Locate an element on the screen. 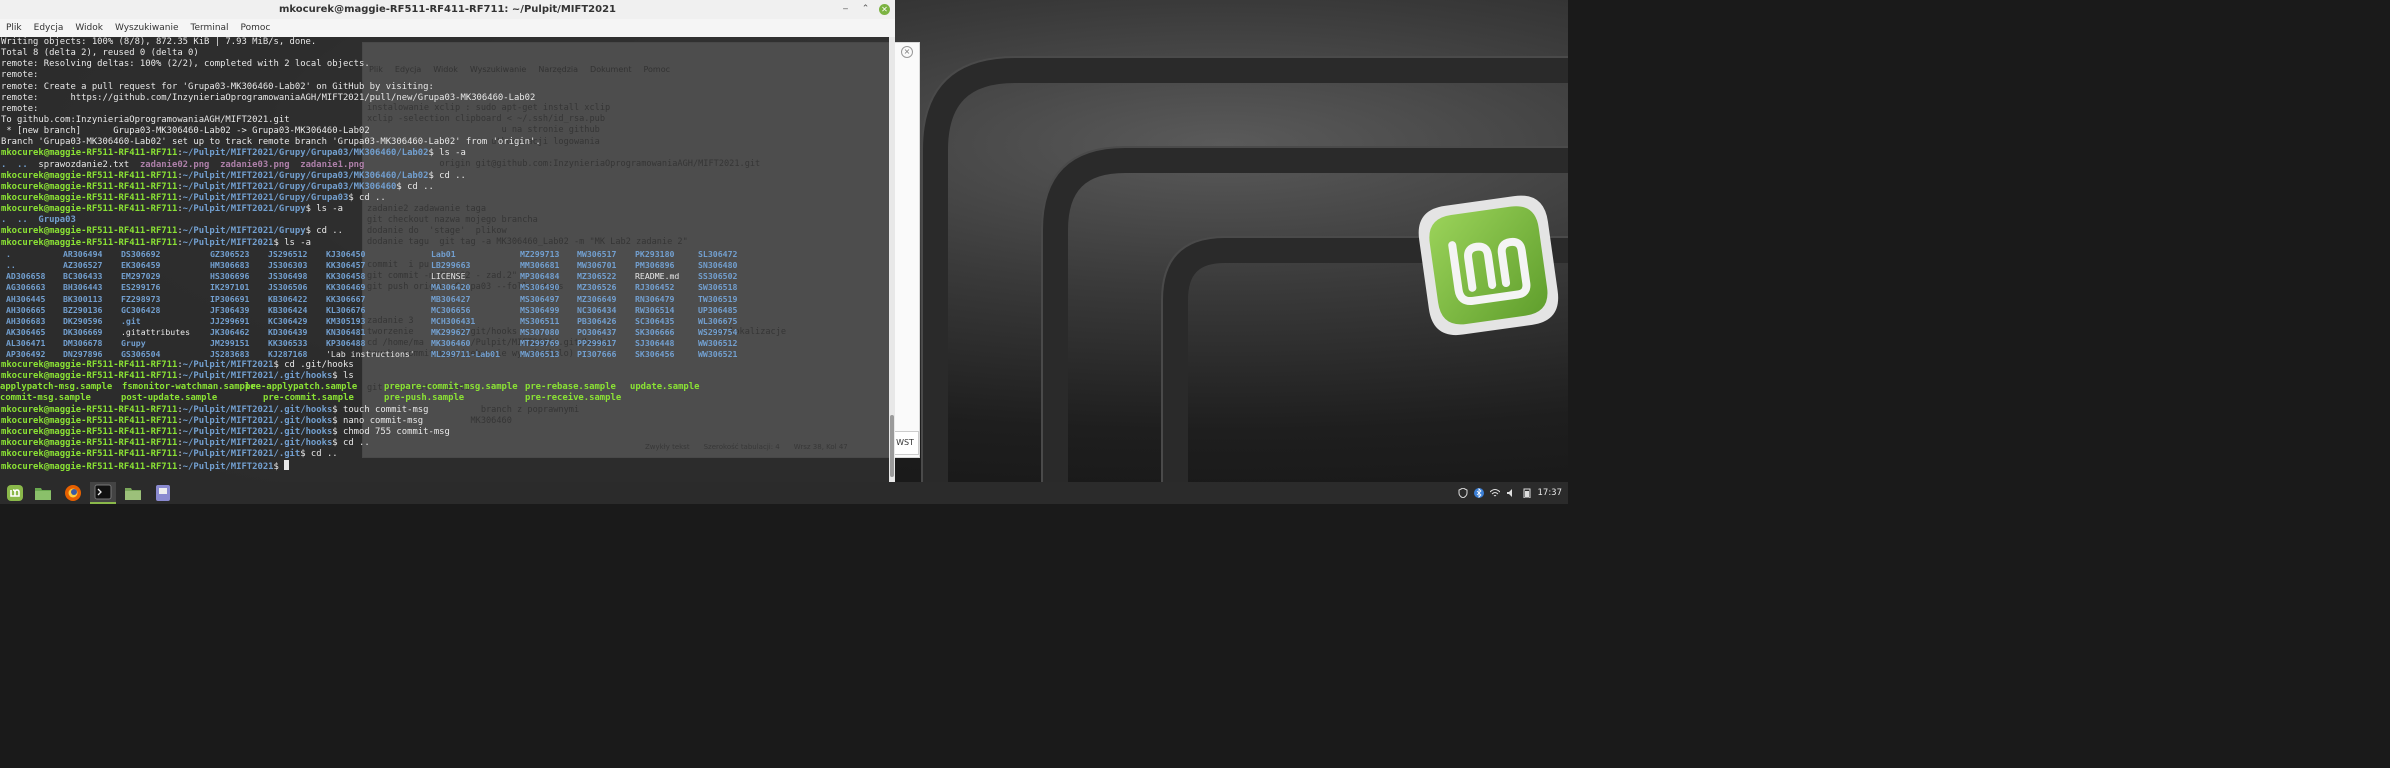 The image size is (2390, 768). maximize-icon: ⌃ is located at coordinates (865, 9).